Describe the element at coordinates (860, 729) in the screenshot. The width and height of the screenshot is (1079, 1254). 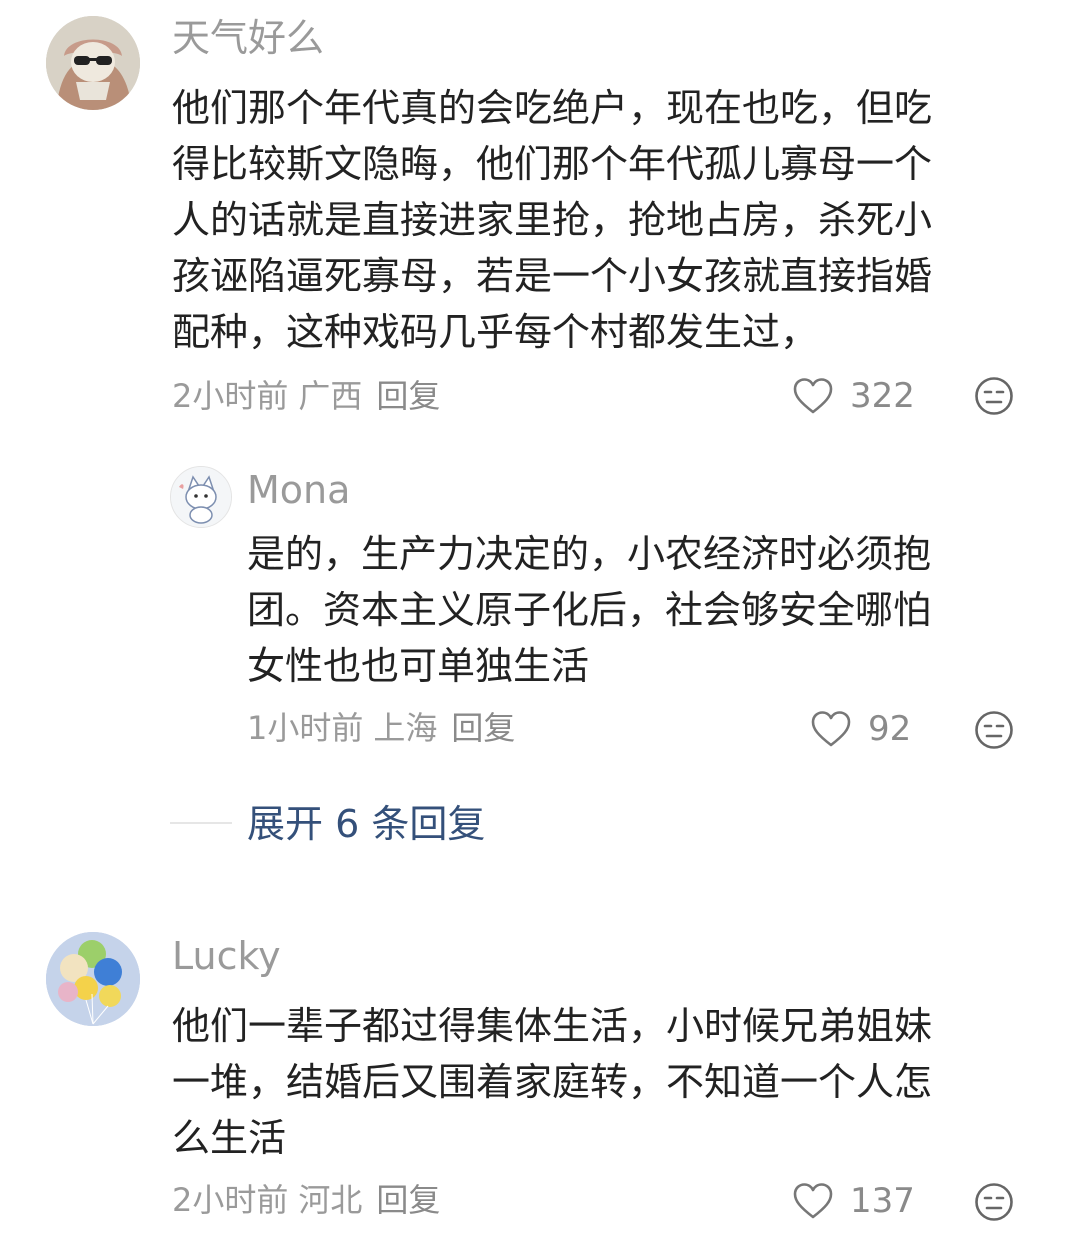
I see `like-button: 92` at that location.